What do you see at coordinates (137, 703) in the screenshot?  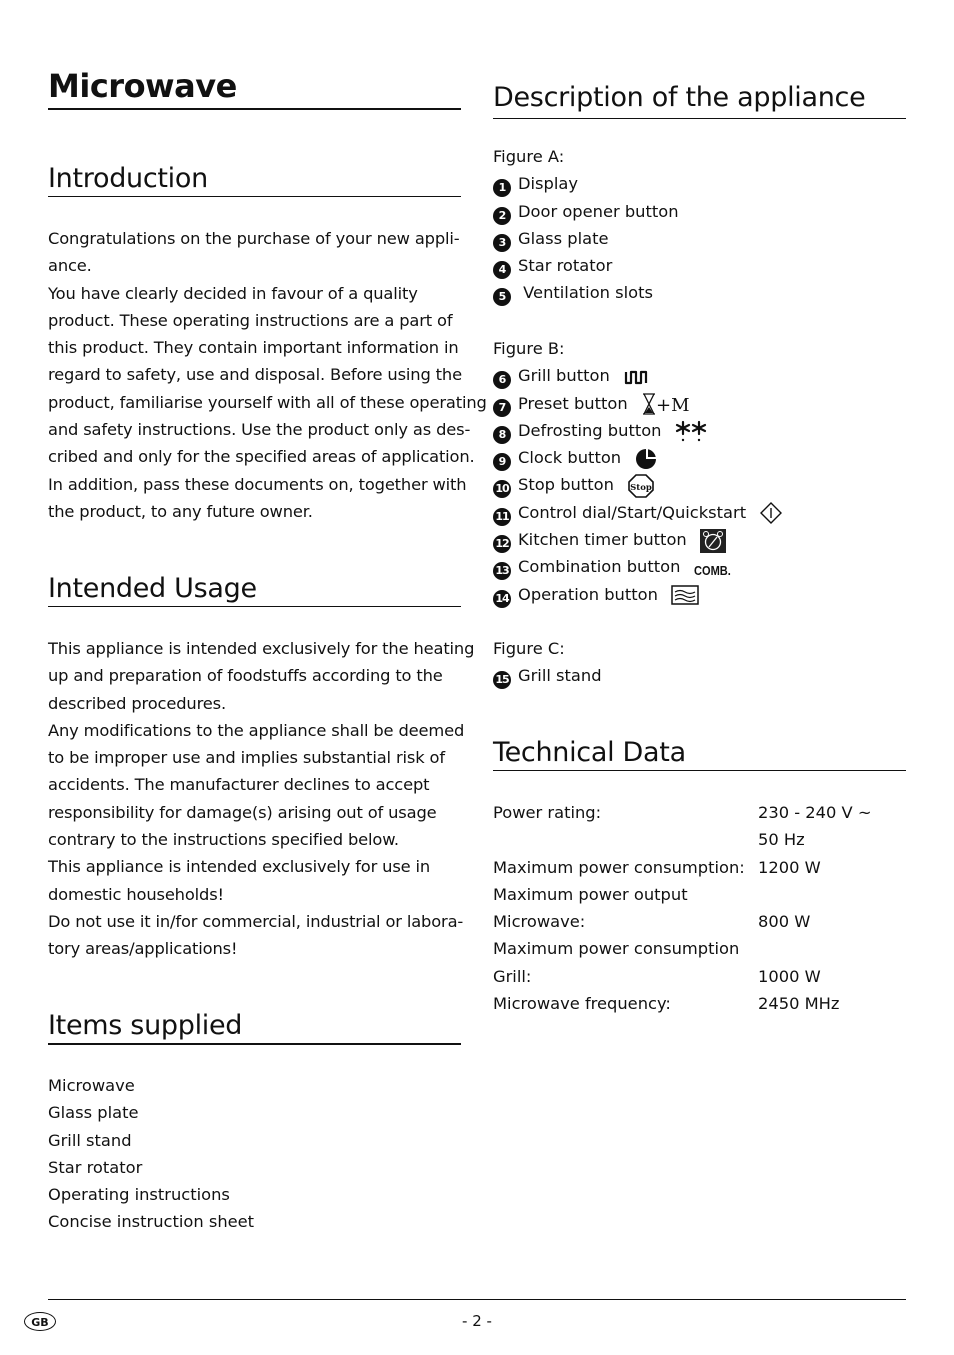 I see `text-line: described procedures.` at bounding box center [137, 703].